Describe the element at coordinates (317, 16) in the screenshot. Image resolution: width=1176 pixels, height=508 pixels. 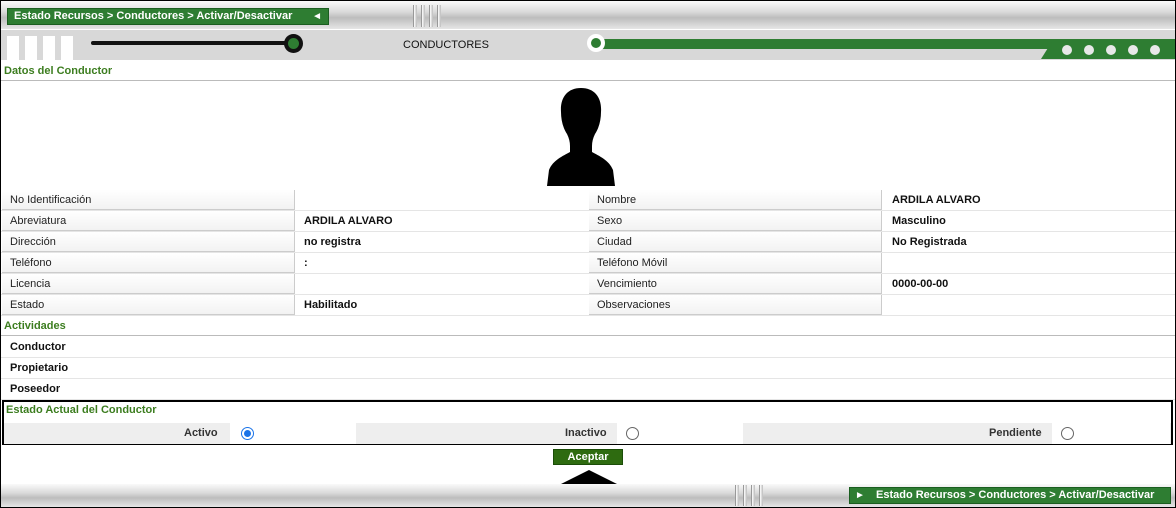
I see `triangle-left-icon: ◄` at that location.